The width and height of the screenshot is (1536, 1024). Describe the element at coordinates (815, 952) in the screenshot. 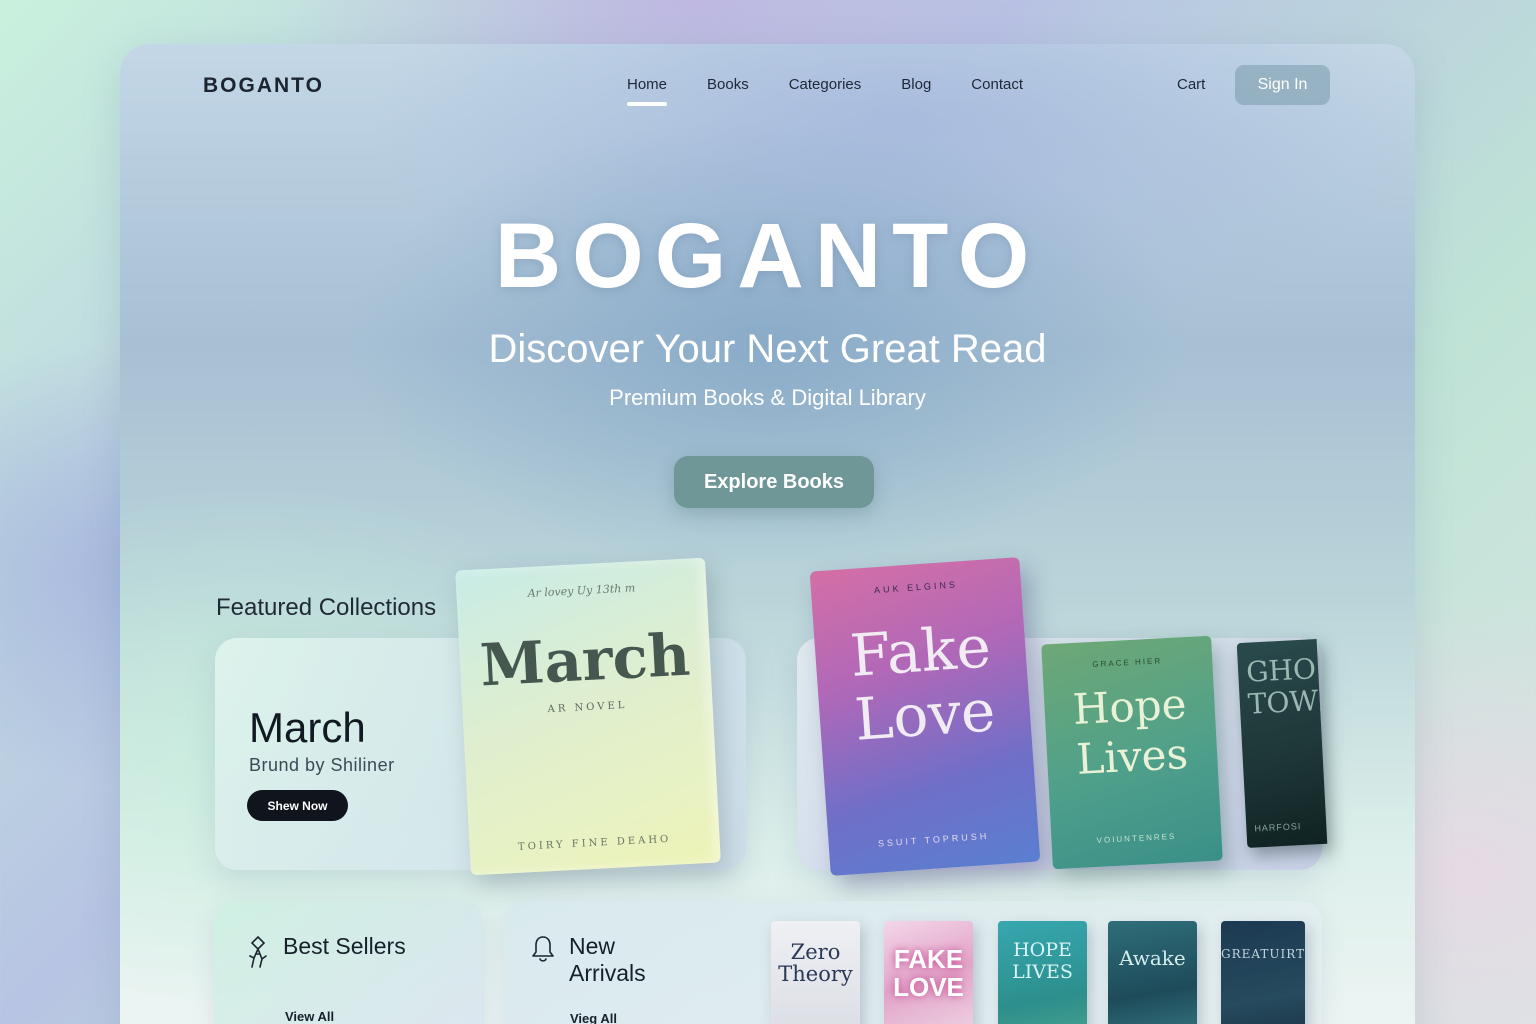

I see `book-title-line1: Zero` at that location.